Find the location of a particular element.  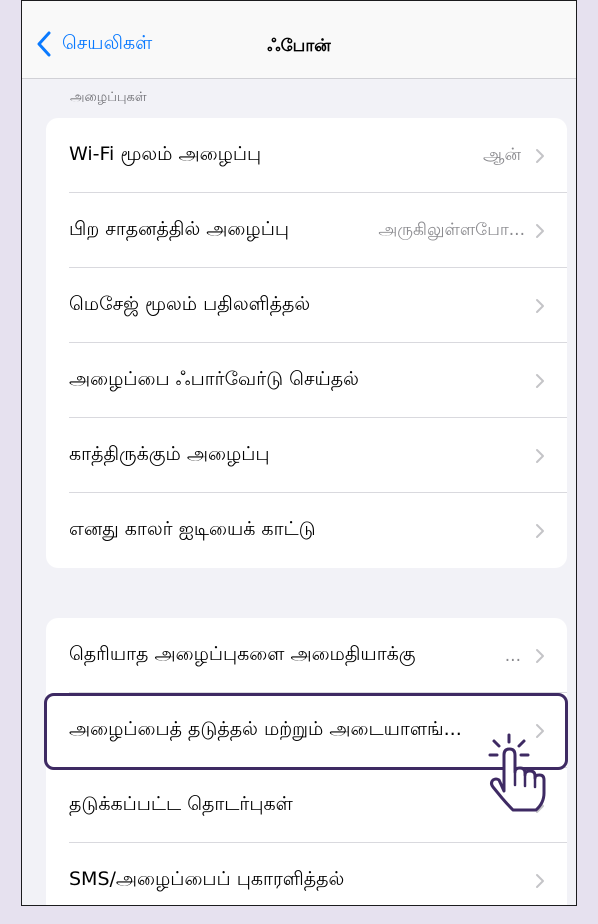

row-label: Wi-Fi மூலம் அழைப்பு is located at coordinates (165, 154).